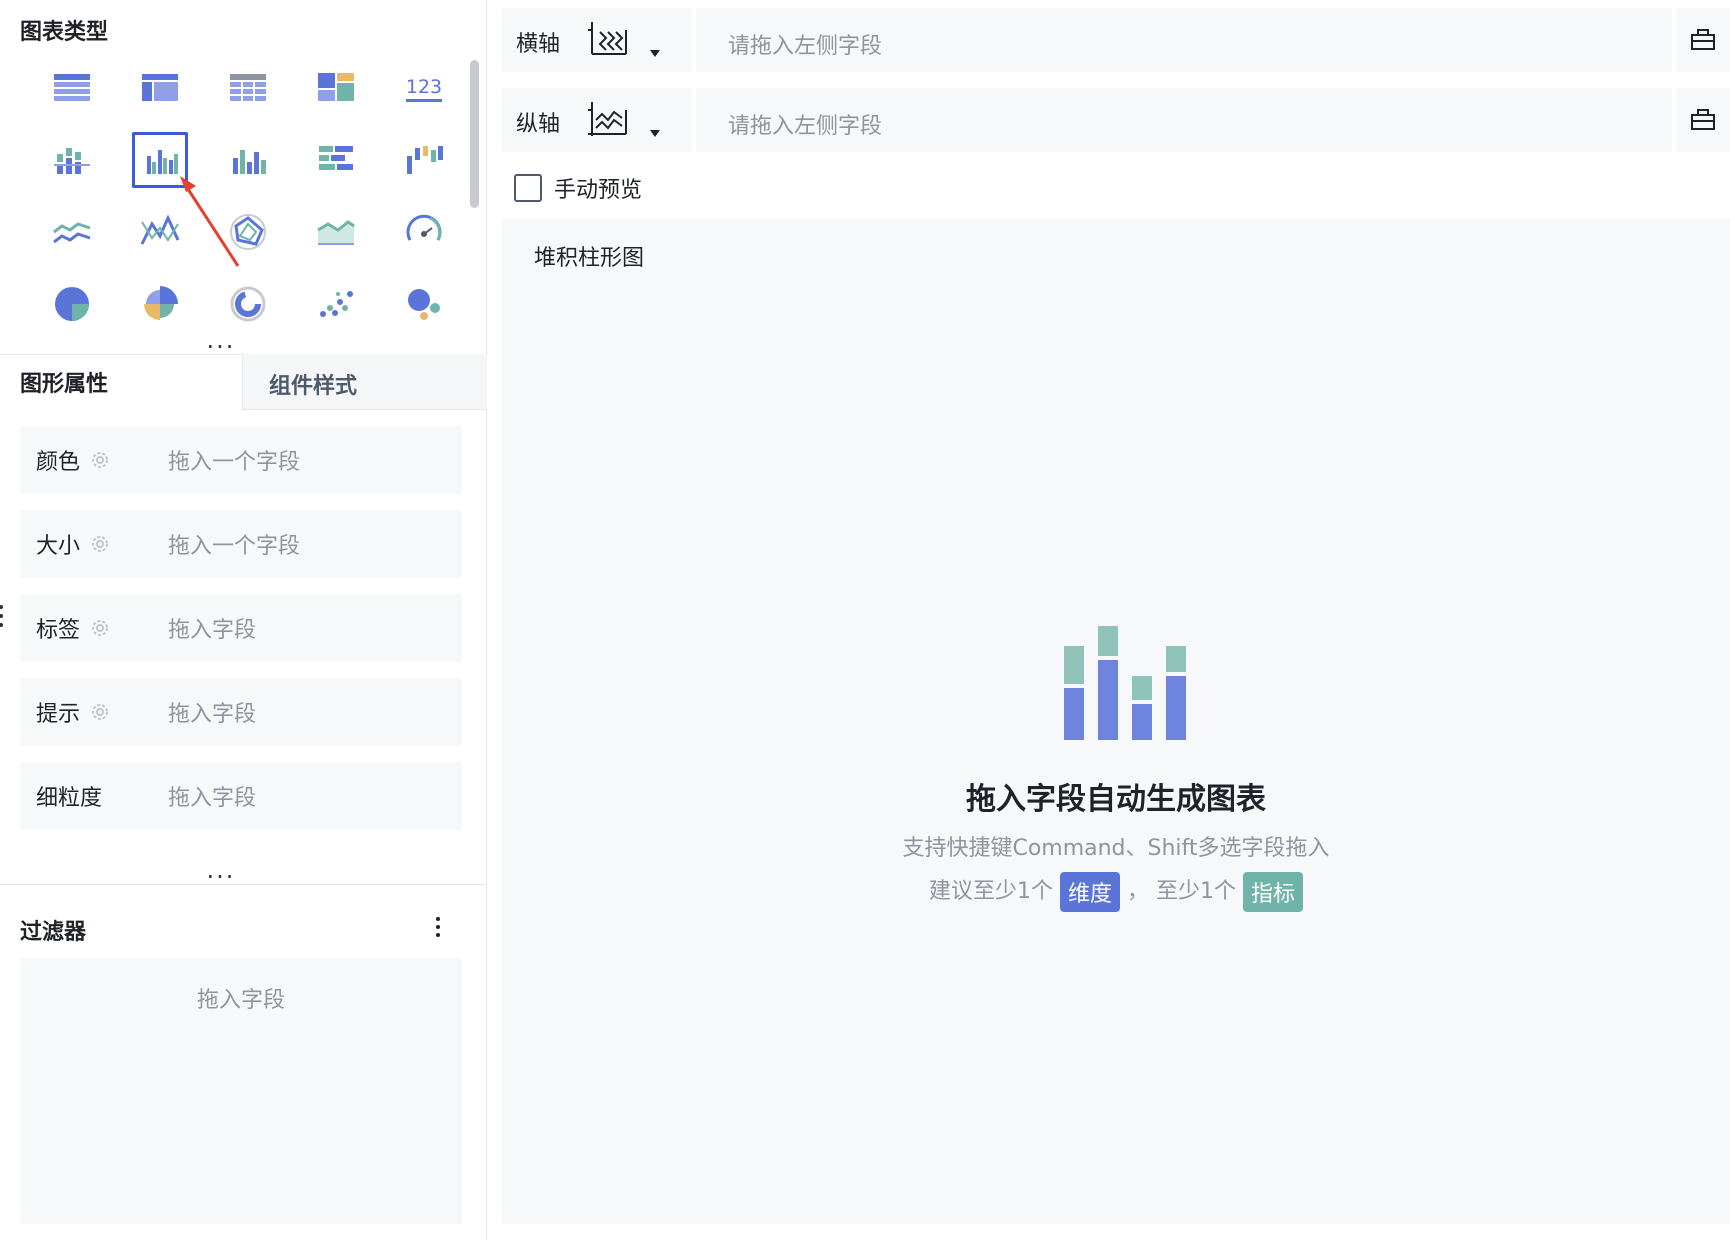 This screenshot has height=1240, width=1730. I want to click on pie-icon, so click(72, 304).